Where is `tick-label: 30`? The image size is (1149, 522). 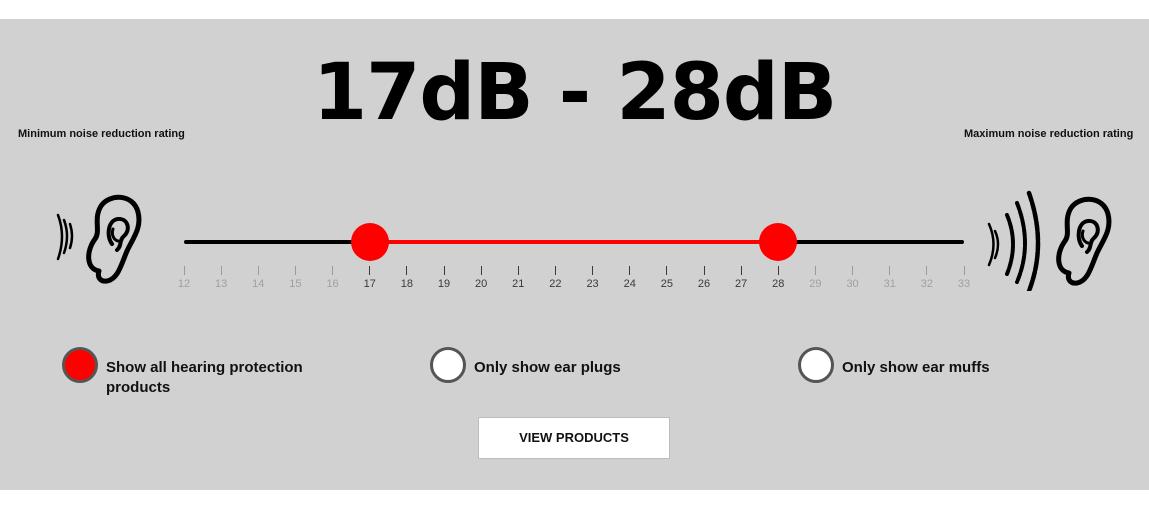
tick-label: 30 is located at coordinates (852, 284).